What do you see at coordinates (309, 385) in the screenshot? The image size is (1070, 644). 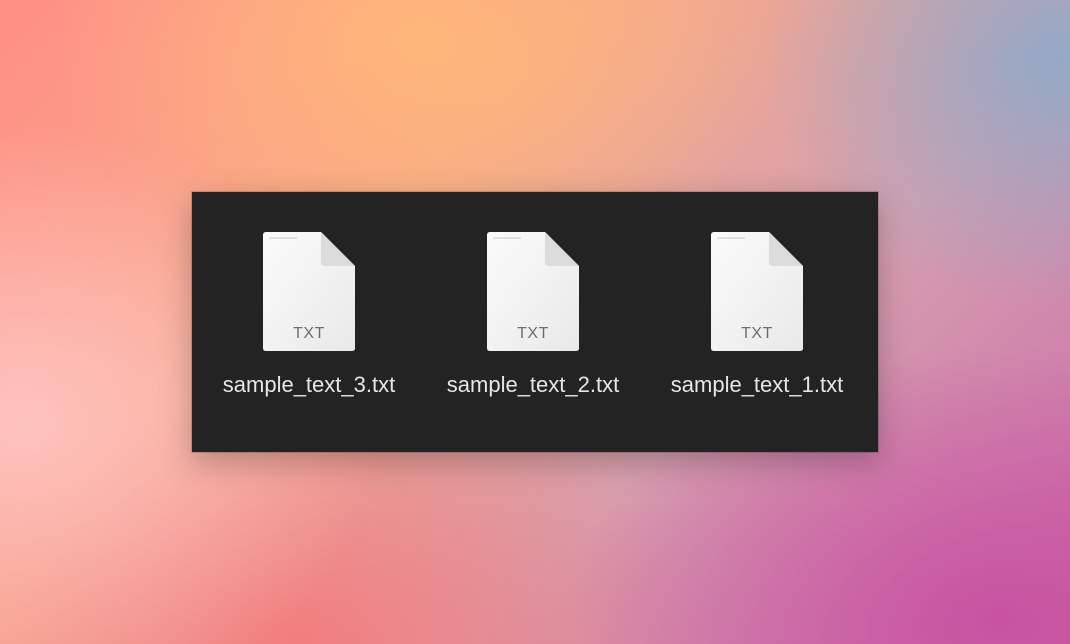 I see `file-name-label: sample_text_3.txt` at bounding box center [309, 385].